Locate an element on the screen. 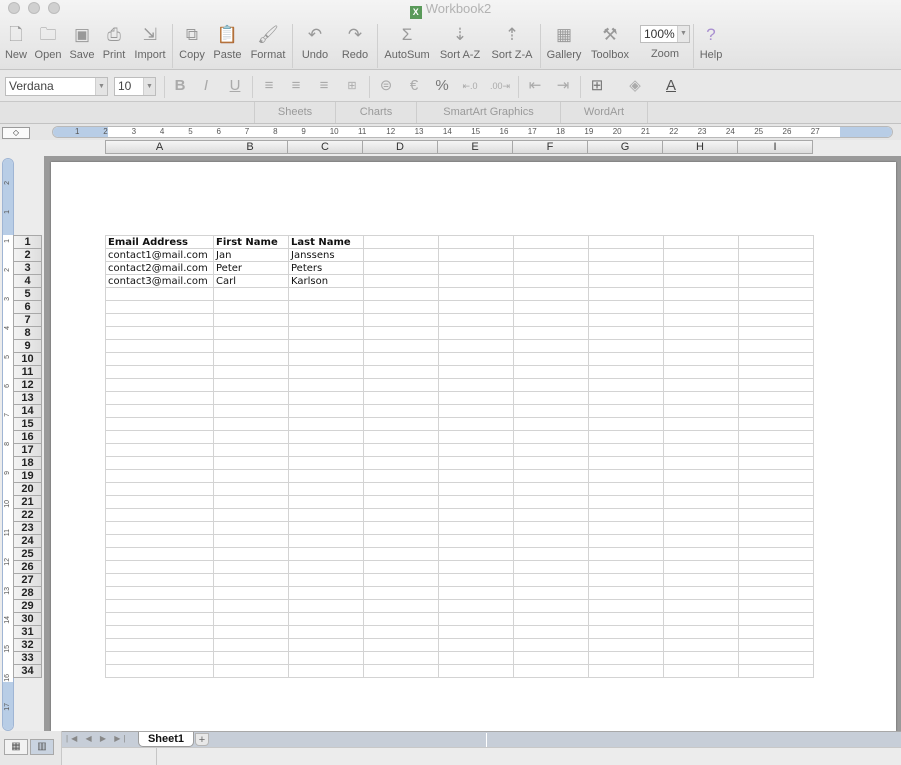 The image size is (901, 765). column-header-g: G is located at coordinates (625, 147).